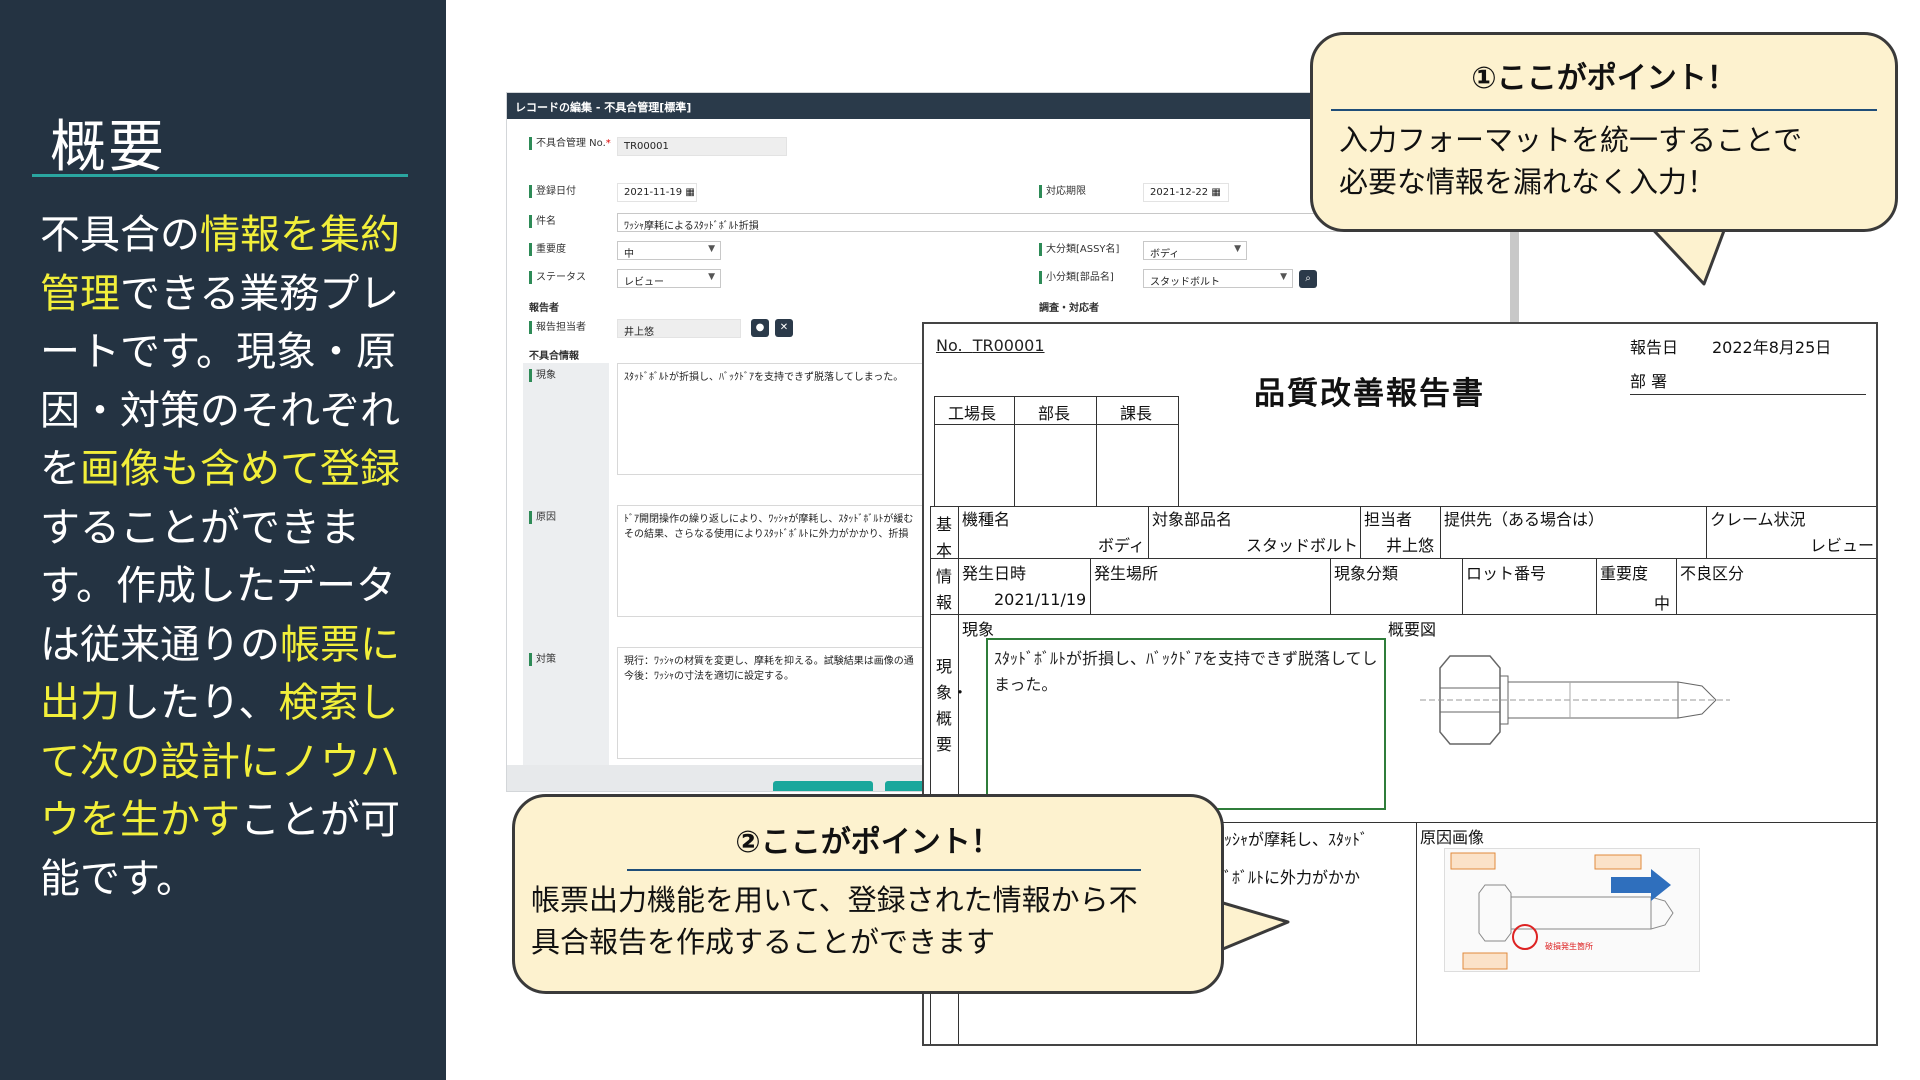 This screenshot has width=1920, height=1080. What do you see at coordinates (1772, 347) in the screenshot?
I see `report-date: 2022年8月25日` at bounding box center [1772, 347].